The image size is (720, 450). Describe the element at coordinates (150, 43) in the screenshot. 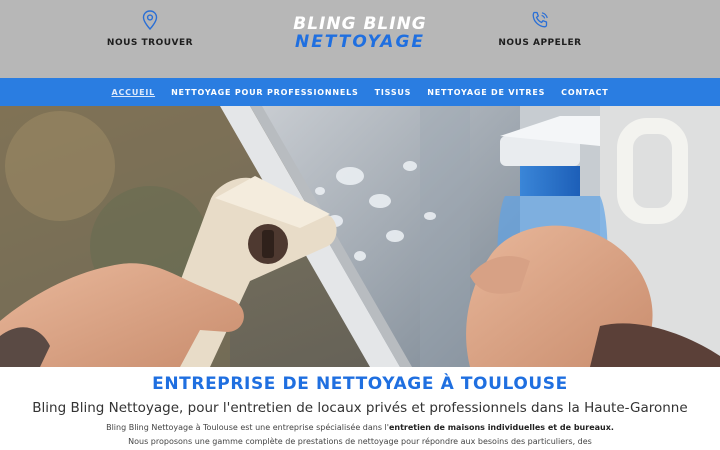

I see `find-us-label: NOUS TROUVER` at that location.